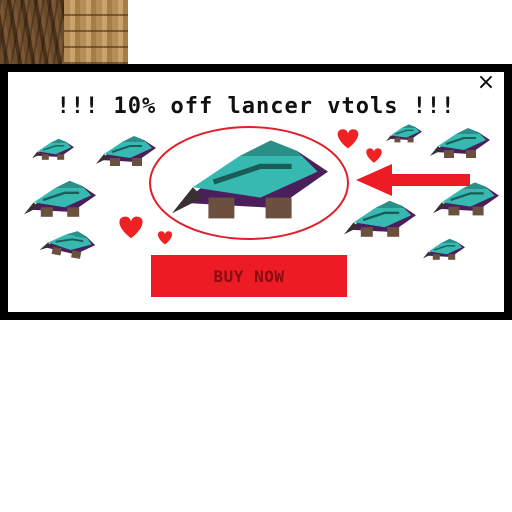 This screenshot has height=512, width=512. What do you see at coordinates (250, 179) in the screenshot?
I see `featured-vtol-ship` at bounding box center [250, 179].